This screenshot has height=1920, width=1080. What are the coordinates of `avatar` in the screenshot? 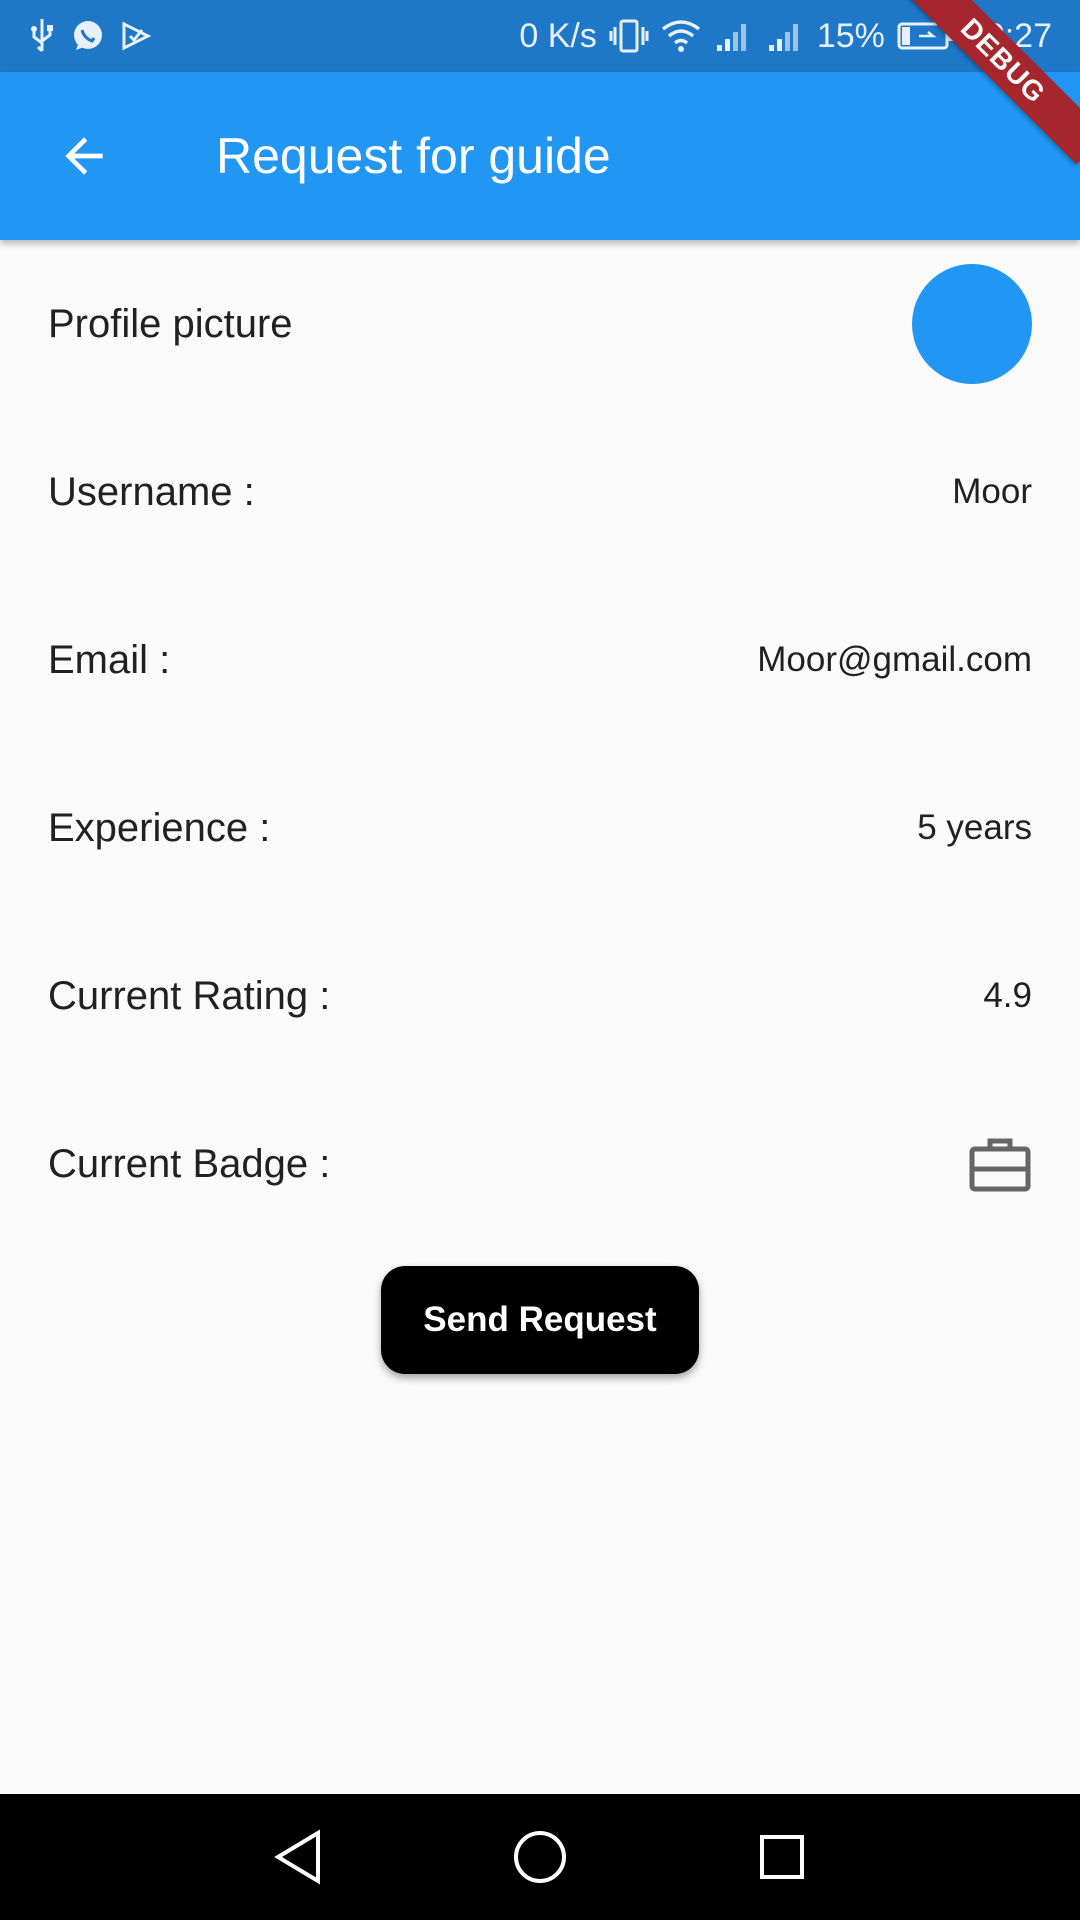 It's located at (972, 324).